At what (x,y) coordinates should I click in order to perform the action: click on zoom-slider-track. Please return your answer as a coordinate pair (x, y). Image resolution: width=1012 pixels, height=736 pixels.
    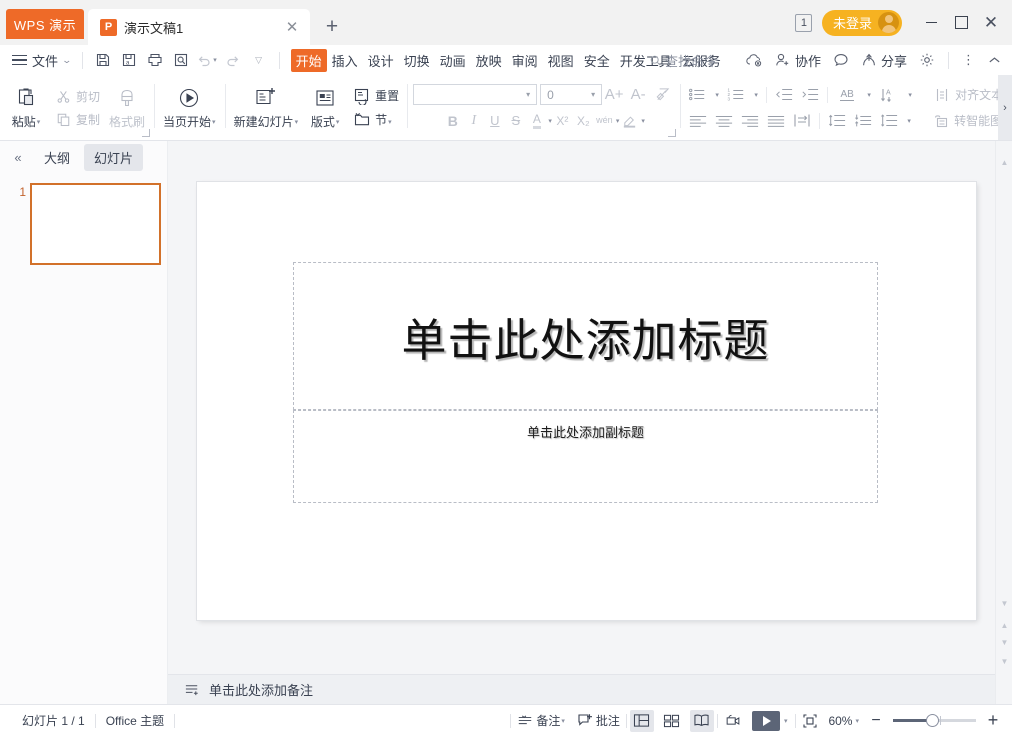
    Looking at the image, I should click on (934, 720).